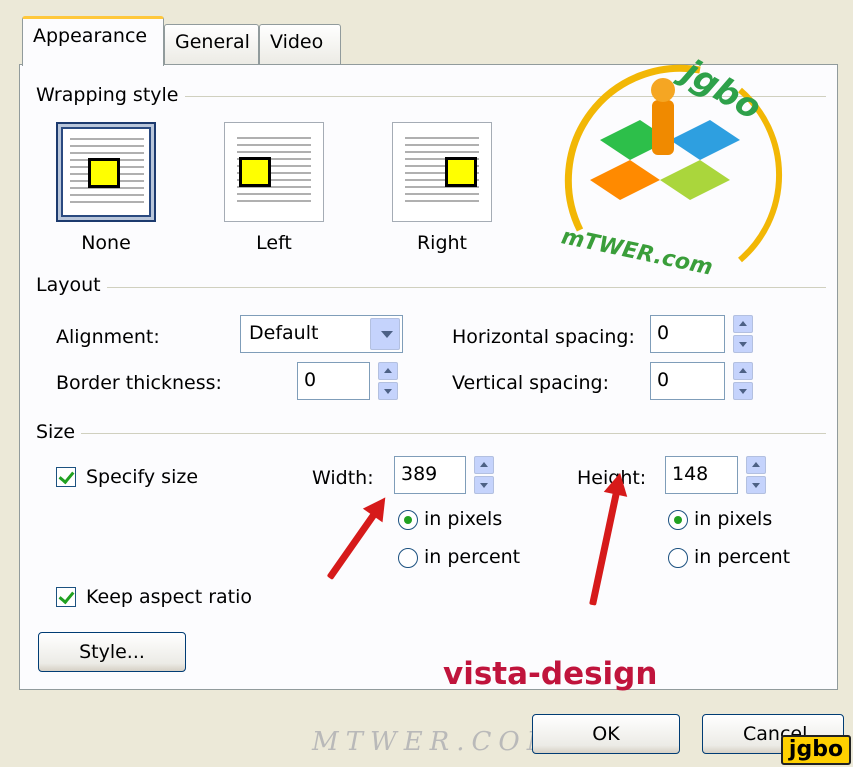 Image resolution: width=853 pixels, height=767 pixels. I want to click on divider, so click(431, 433).